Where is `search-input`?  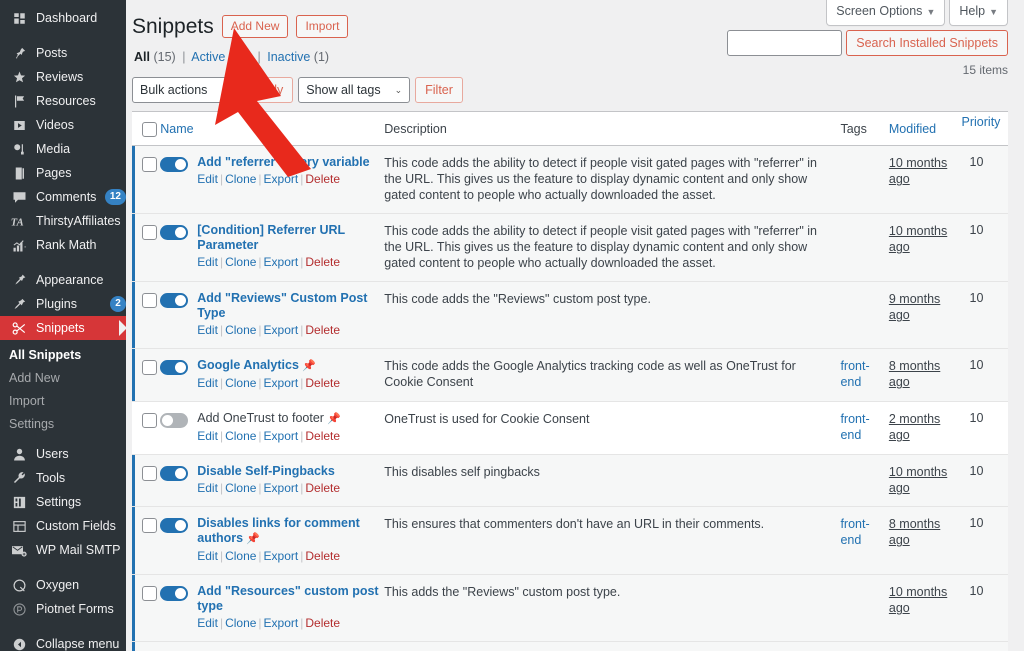 search-input is located at coordinates (785, 43).